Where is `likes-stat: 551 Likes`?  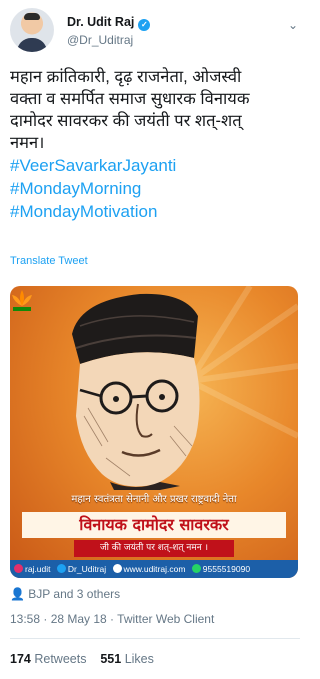
likes-stat: 551 Likes is located at coordinates (127, 659).